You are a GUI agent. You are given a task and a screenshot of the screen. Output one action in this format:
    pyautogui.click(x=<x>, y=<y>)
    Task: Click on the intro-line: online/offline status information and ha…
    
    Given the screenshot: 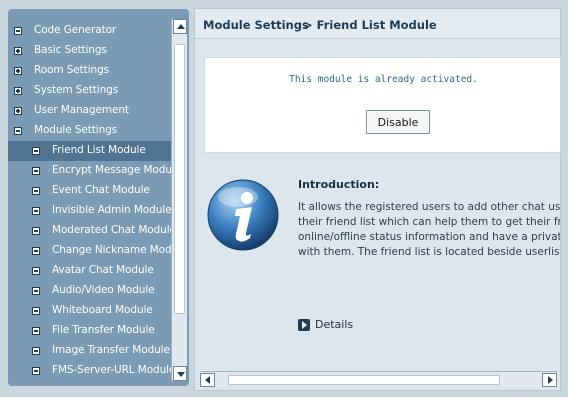 What is the action you would take?
    pyautogui.click(x=429, y=237)
    